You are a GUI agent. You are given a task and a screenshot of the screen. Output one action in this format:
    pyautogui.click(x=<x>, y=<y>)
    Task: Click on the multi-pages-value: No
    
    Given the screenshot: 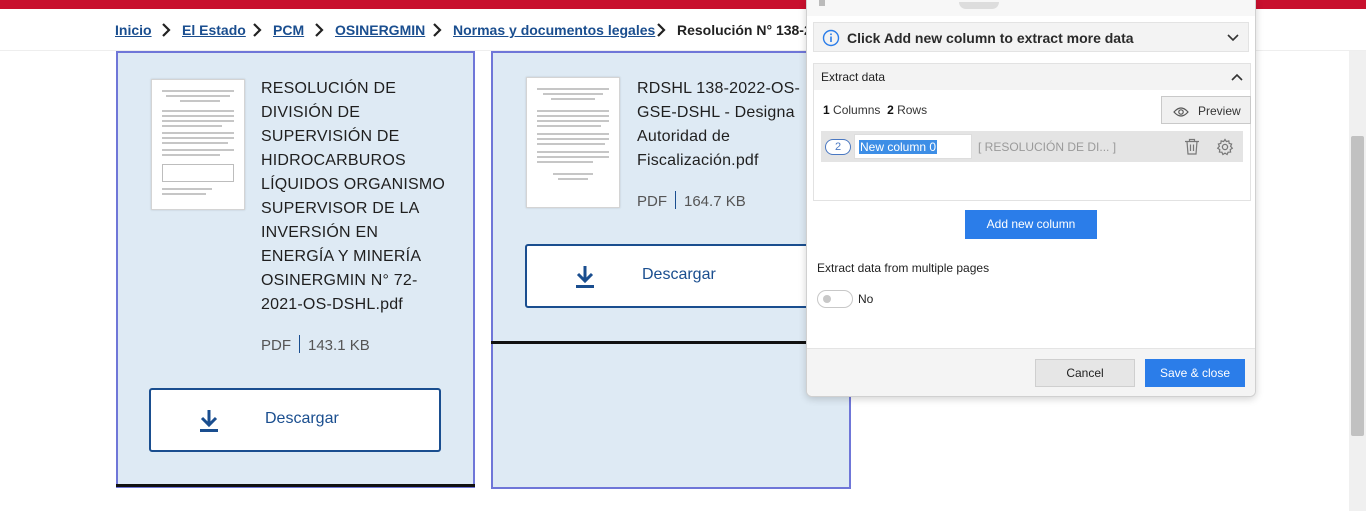 What is the action you would take?
    pyautogui.click(x=866, y=299)
    